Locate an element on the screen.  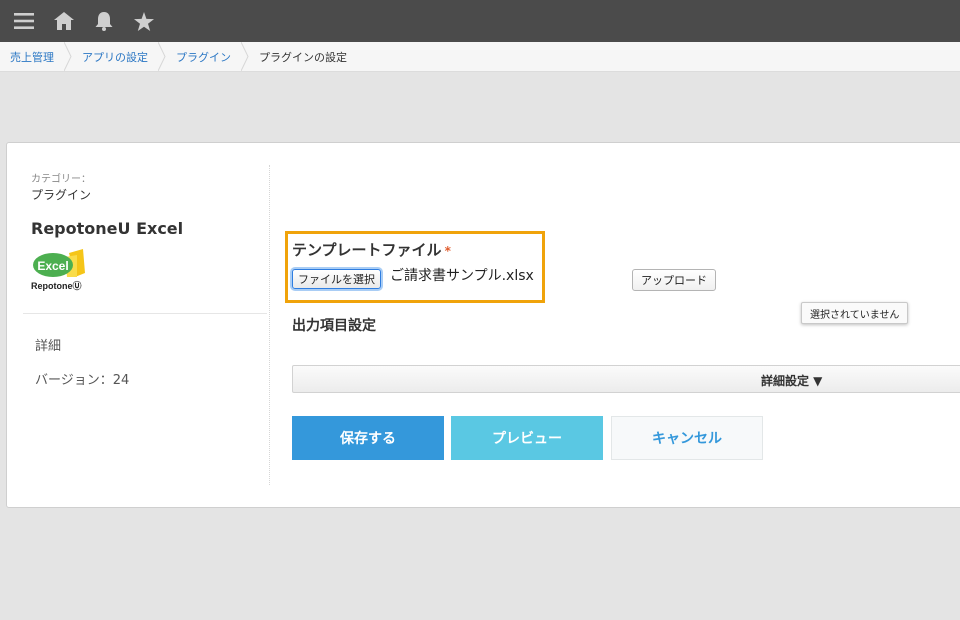
template-file-heading: テンプレートファイル * is located at coordinates (371, 249).